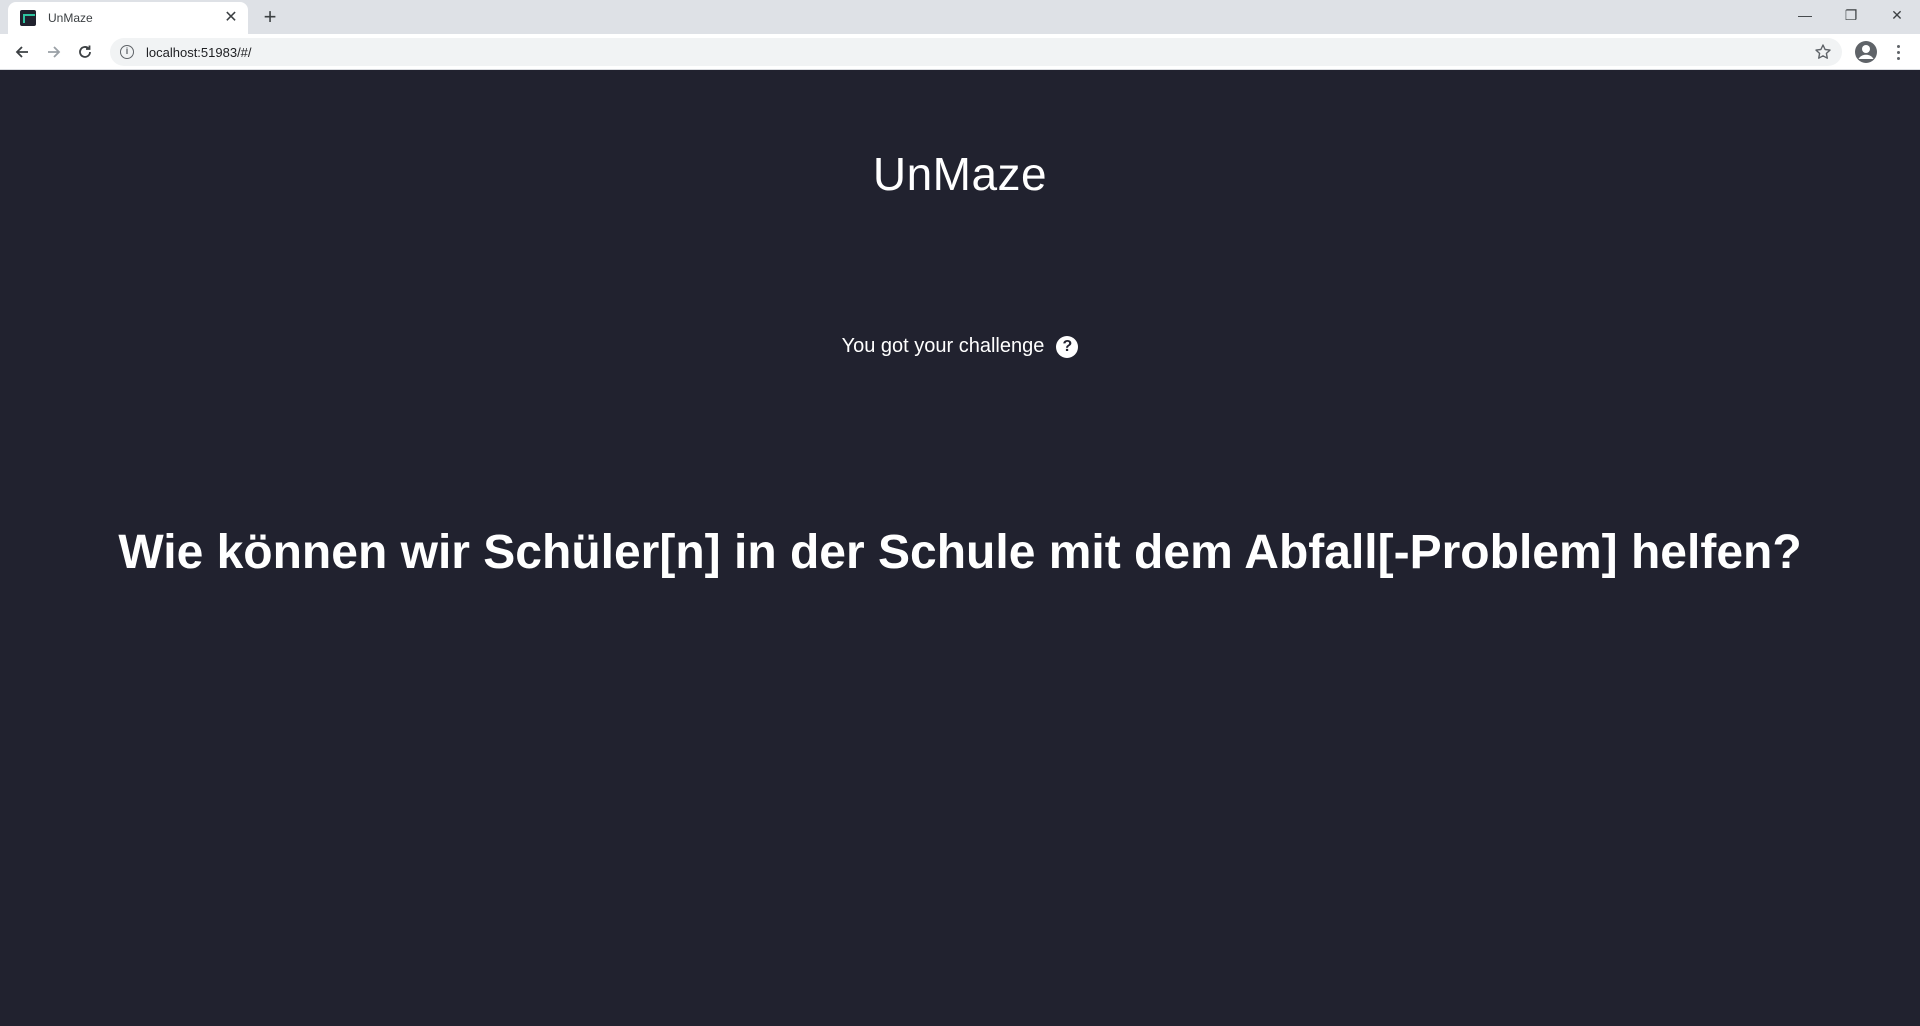 The height and width of the screenshot is (1026, 1920). What do you see at coordinates (54, 52) in the screenshot?
I see `forward-arrow-icon` at bounding box center [54, 52].